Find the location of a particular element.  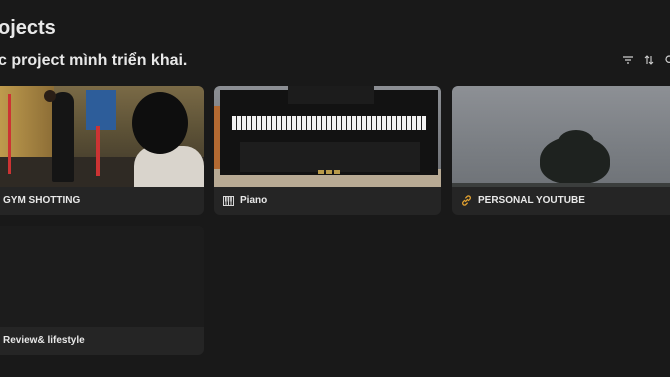

project-card-review-lifestyle: Review& lifestyle is located at coordinates (102, 290).